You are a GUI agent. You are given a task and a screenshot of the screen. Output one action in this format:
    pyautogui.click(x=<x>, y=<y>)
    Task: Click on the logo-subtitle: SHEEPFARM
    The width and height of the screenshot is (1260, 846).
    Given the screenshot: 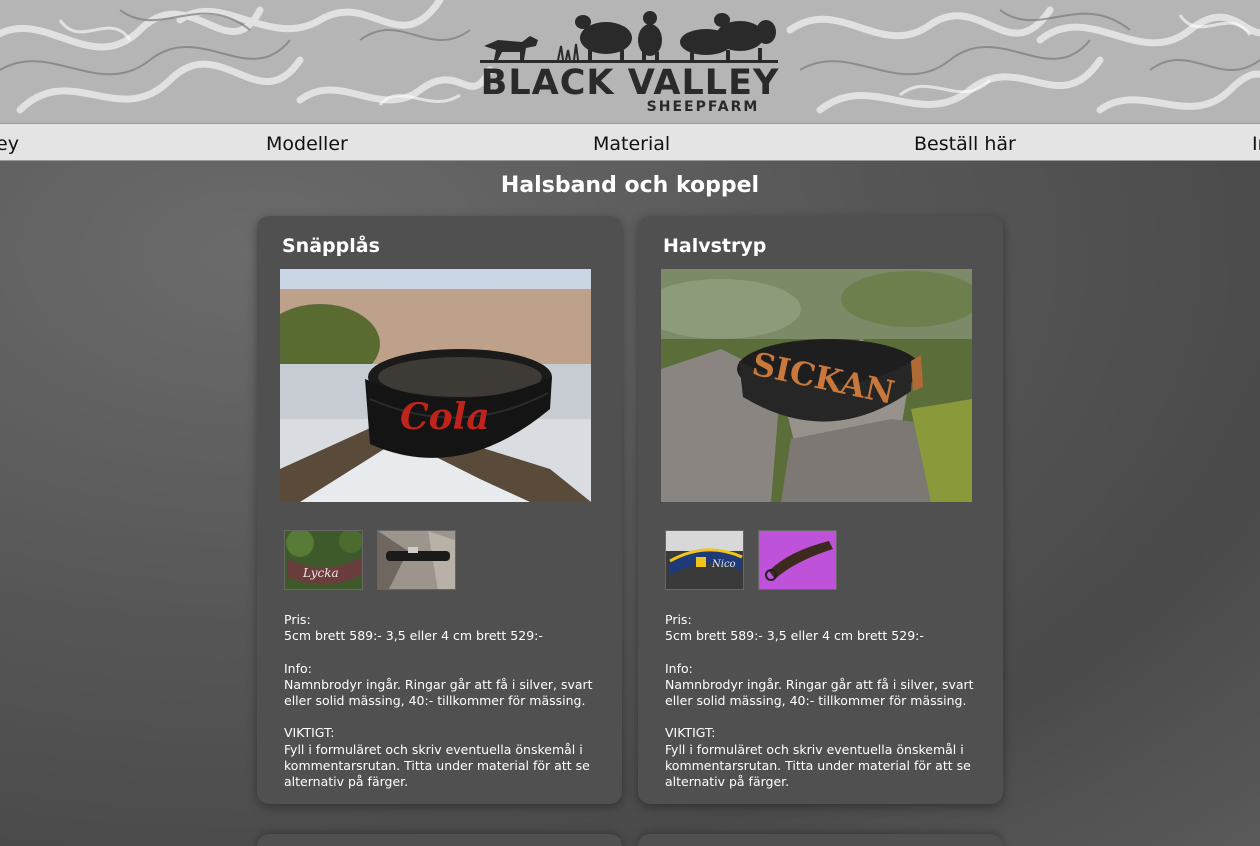 What is the action you would take?
    pyautogui.click(x=703, y=107)
    